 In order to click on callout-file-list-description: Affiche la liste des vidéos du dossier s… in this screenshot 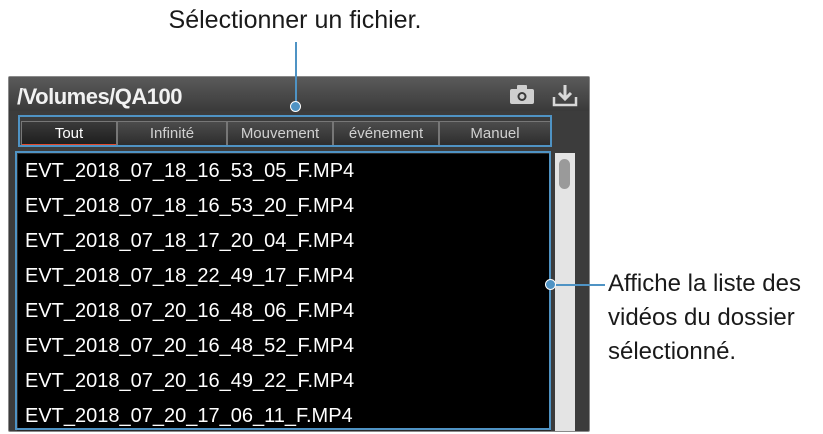, I will do `click(714, 318)`.